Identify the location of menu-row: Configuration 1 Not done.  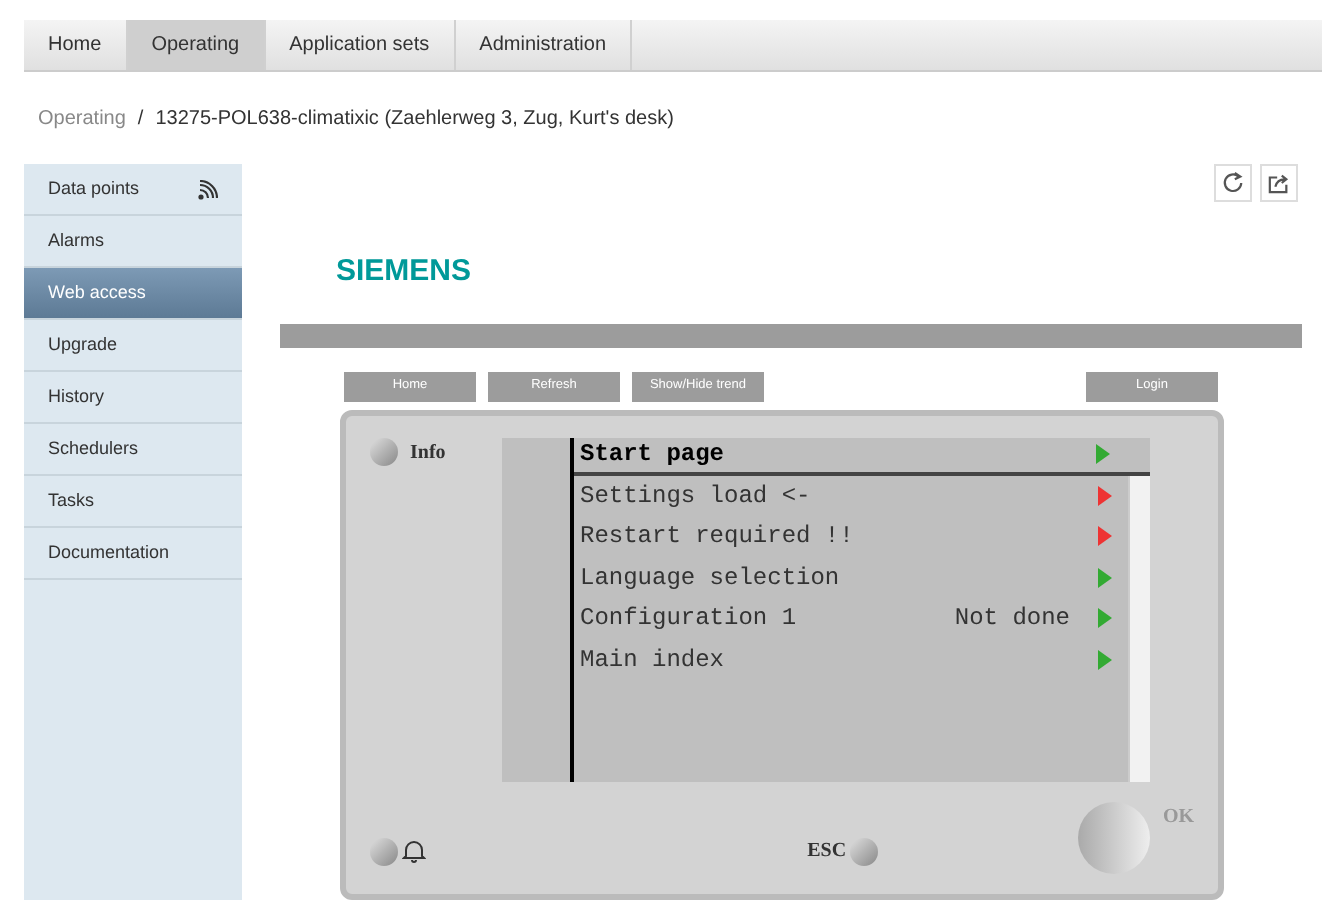
(851, 618).